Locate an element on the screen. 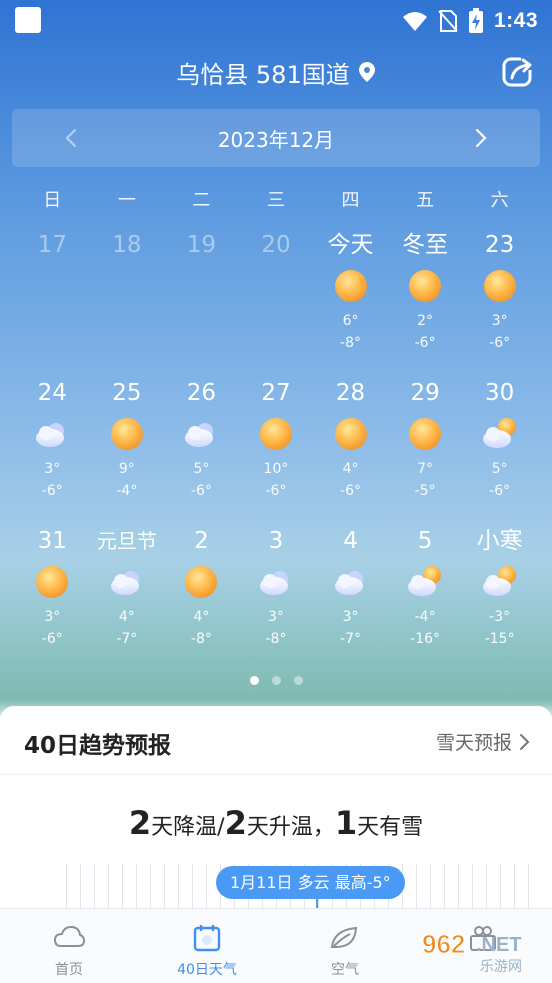 The image size is (552, 983). nav-item: 空气 is located at coordinates (345, 946).